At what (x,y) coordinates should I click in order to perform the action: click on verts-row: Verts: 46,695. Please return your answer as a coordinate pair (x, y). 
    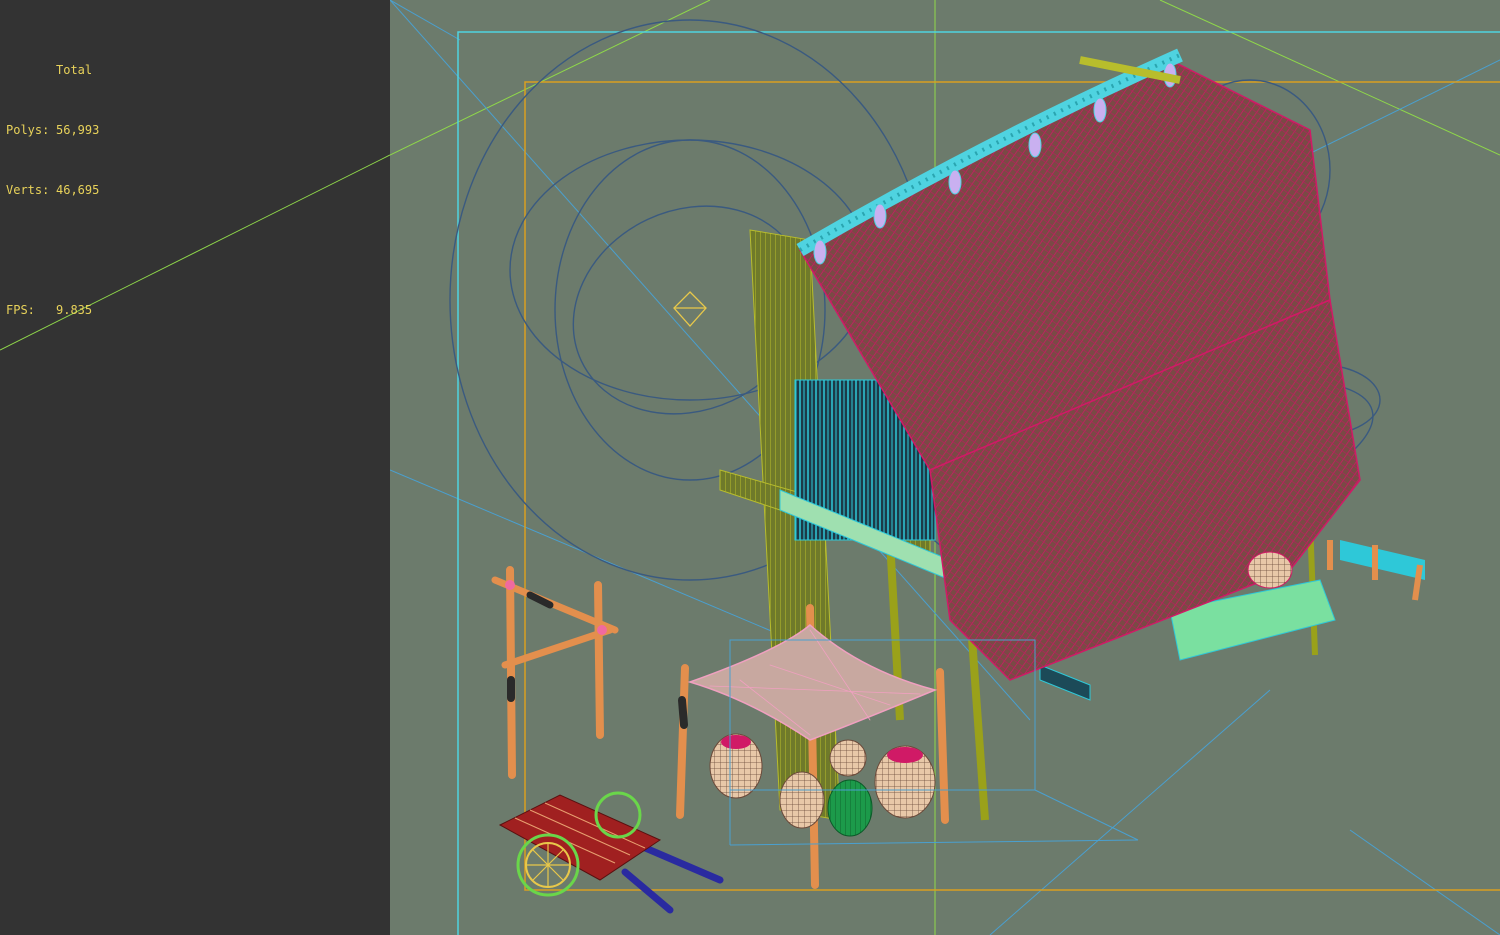
    Looking at the image, I should click on (52, 190).